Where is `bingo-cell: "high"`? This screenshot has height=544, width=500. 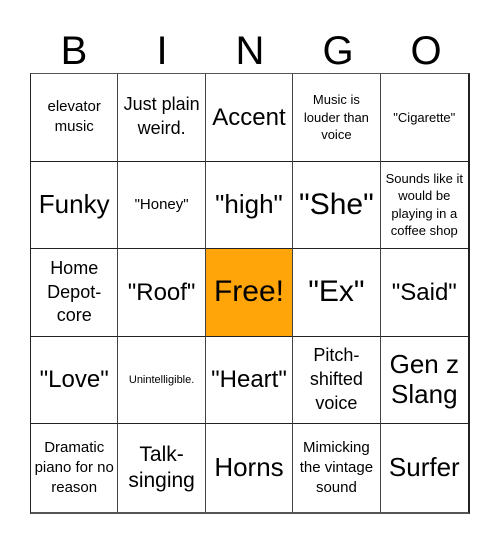
bingo-cell: "high" is located at coordinates (249, 205).